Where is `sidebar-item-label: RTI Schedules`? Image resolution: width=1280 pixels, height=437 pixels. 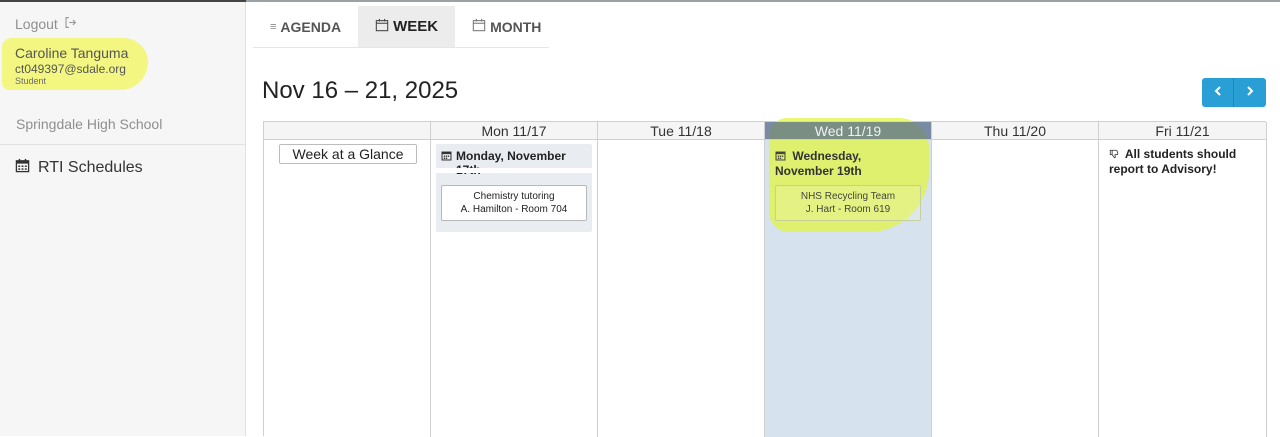 sidebar-item-label: RTI Schedules is located at coordinates (90, 167).